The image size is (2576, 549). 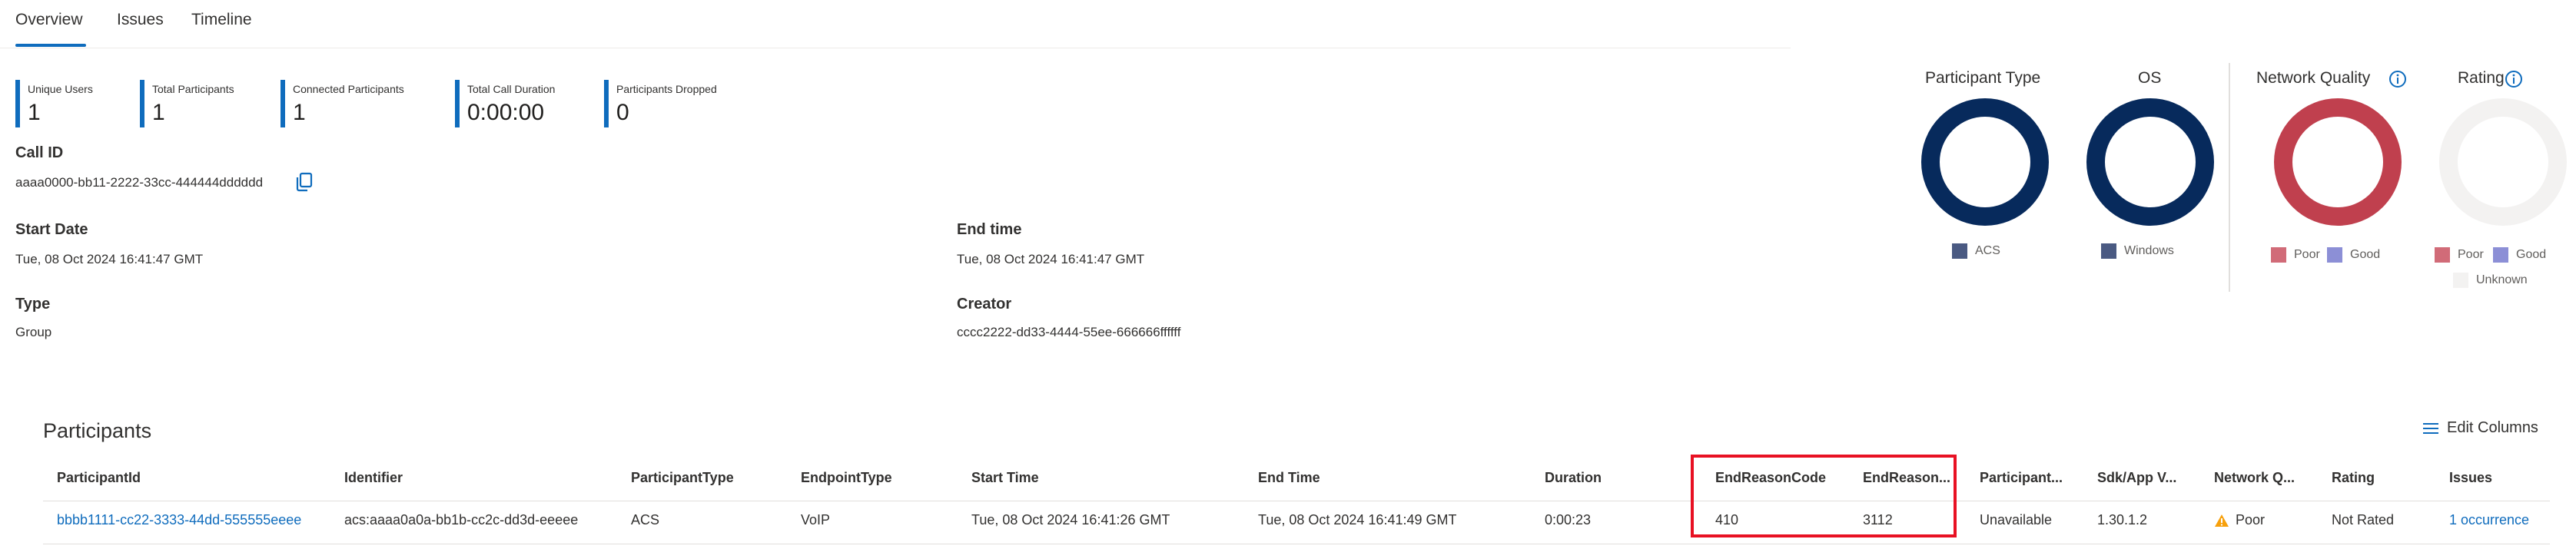 I want to click on call-id-label: Call ID, so click(x=39, y=152).